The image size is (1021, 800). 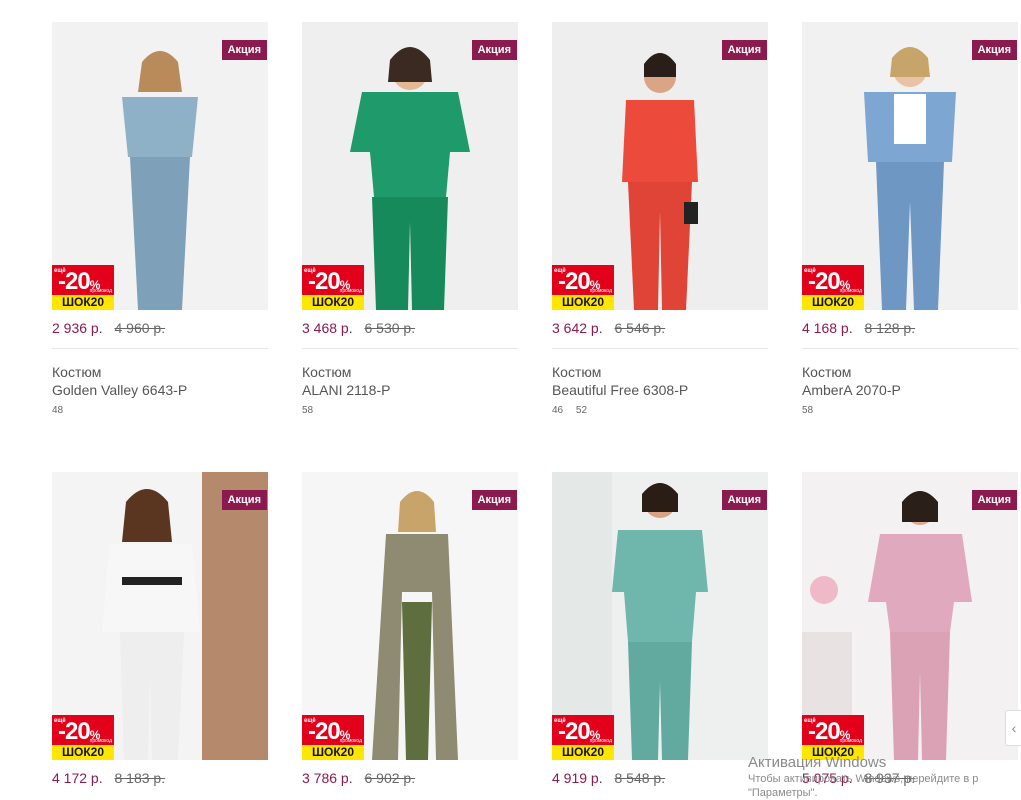 I want to click on old-price: 4 960 р., so click(x=140, y=328).